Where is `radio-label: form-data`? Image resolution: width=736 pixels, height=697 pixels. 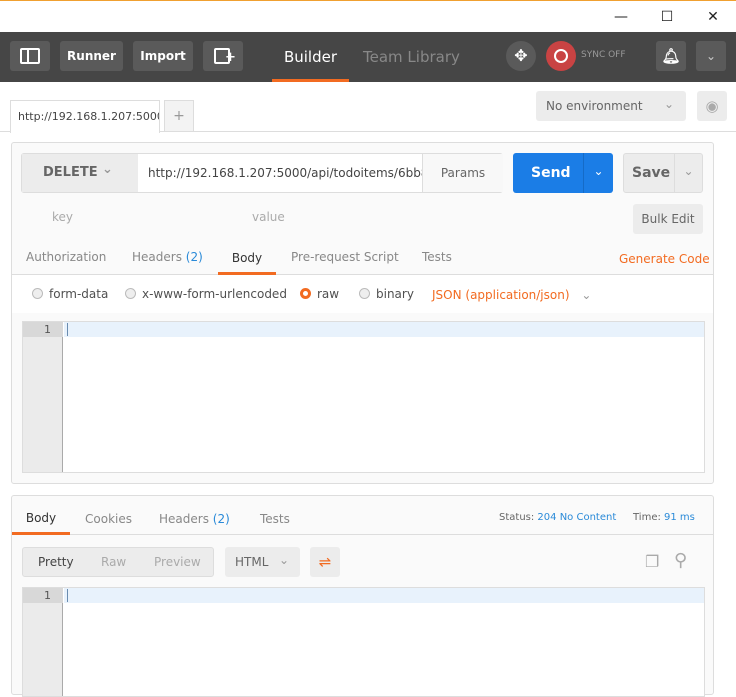
radio-label: form-data is located at coordinates (79, 294).